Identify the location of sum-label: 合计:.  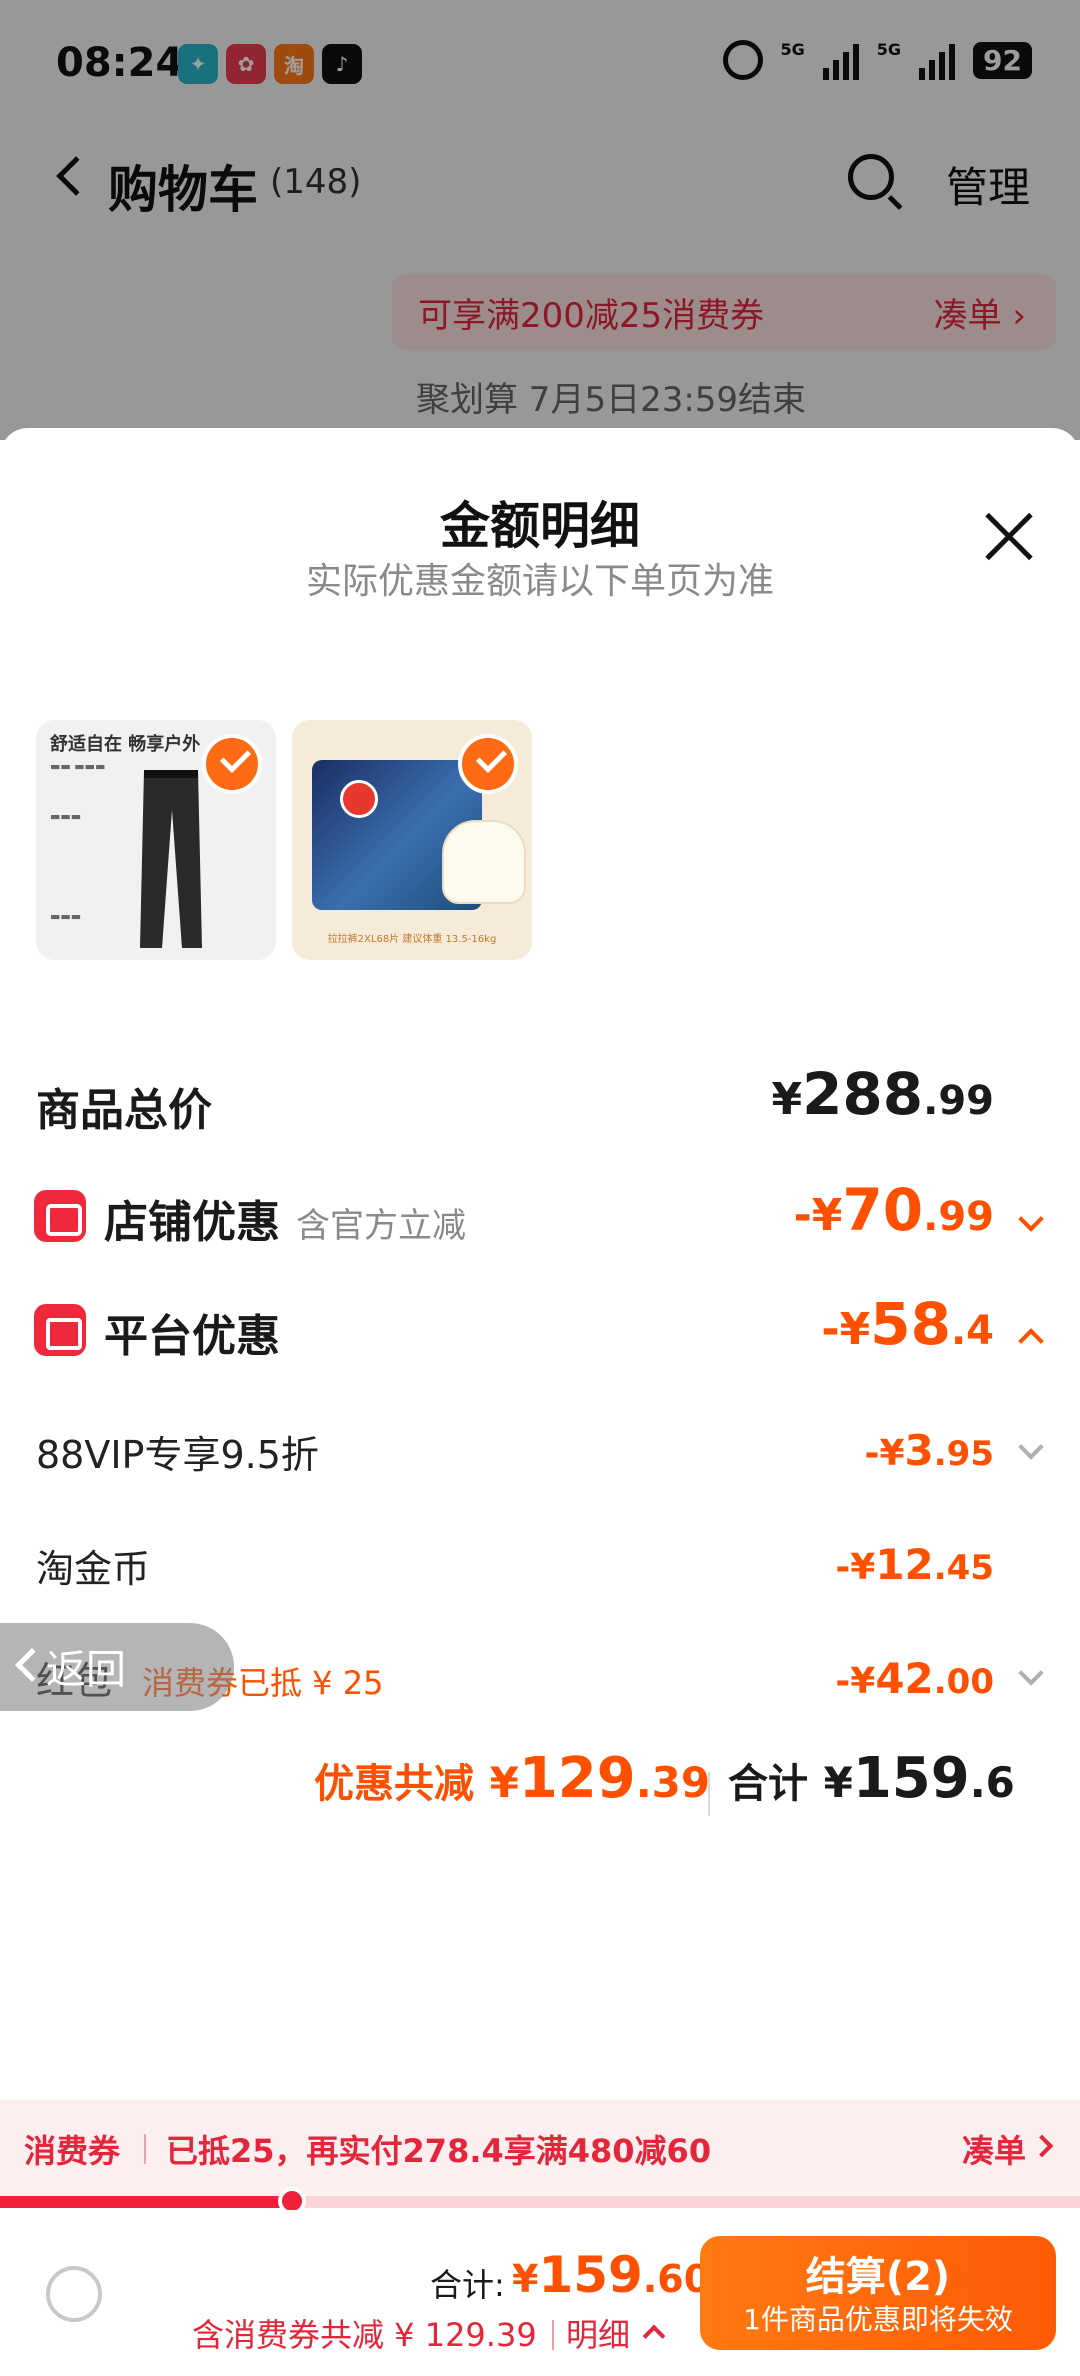
(467, 2285).